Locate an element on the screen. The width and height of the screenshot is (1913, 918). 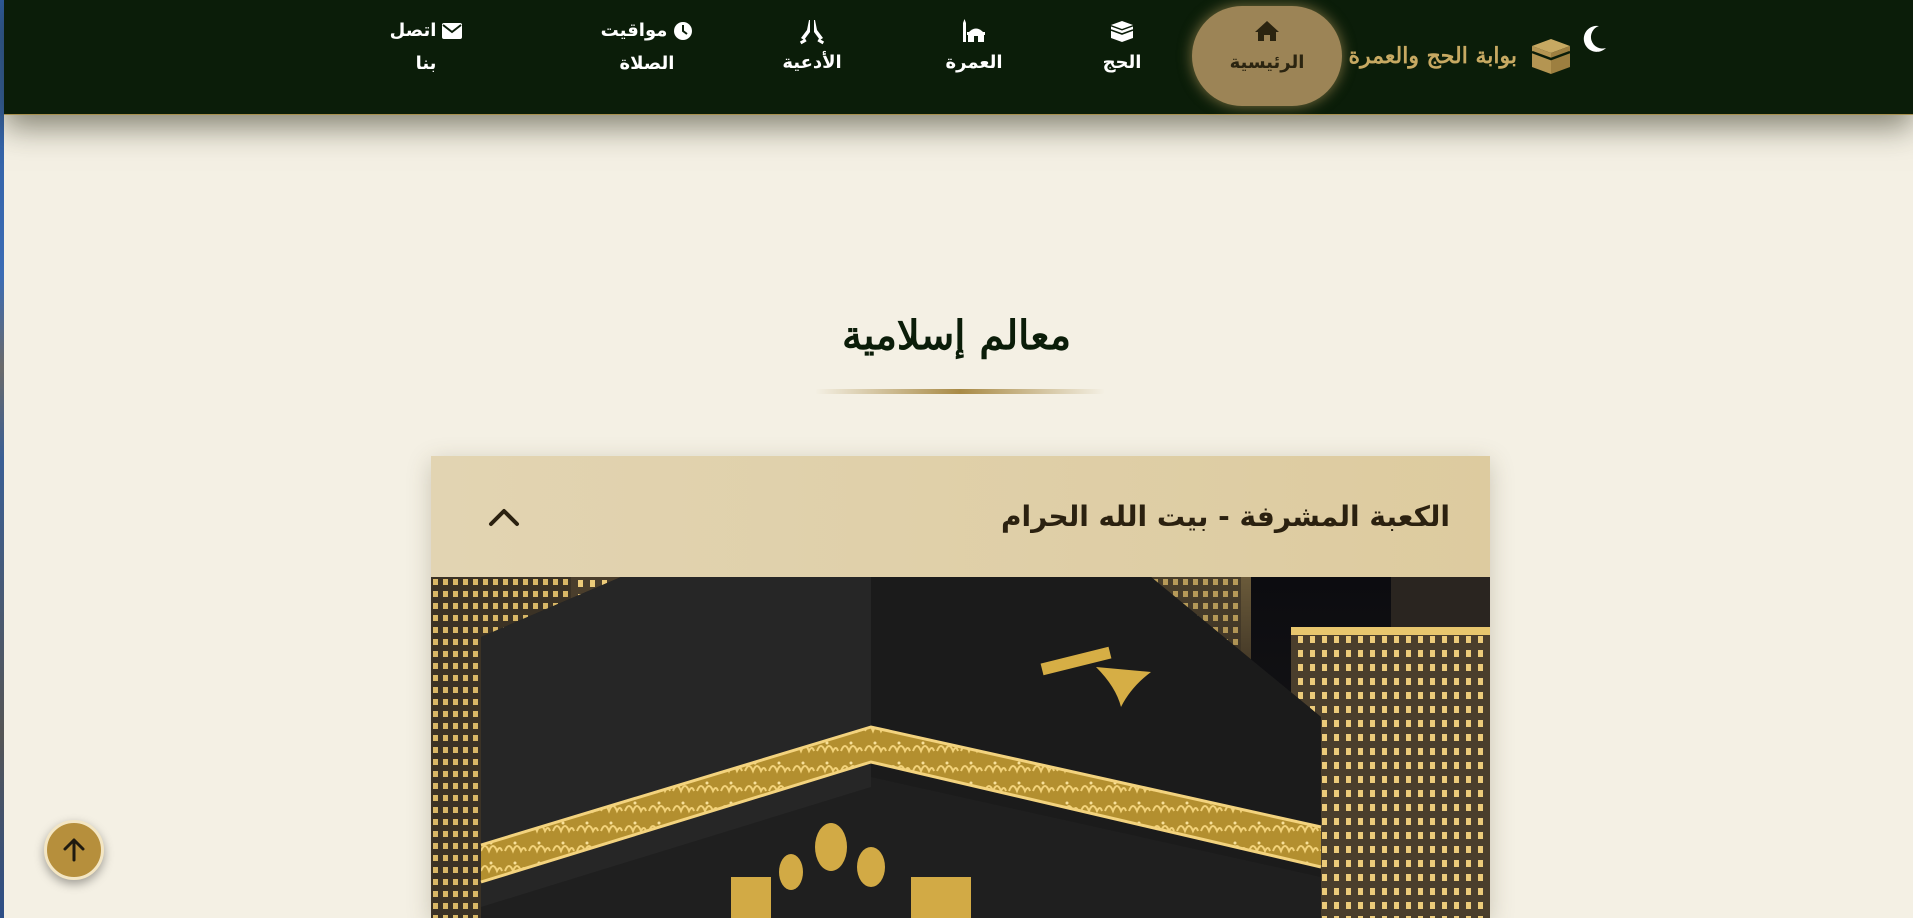
nav-hajj: الحج is located at coordinates (1122, 56).